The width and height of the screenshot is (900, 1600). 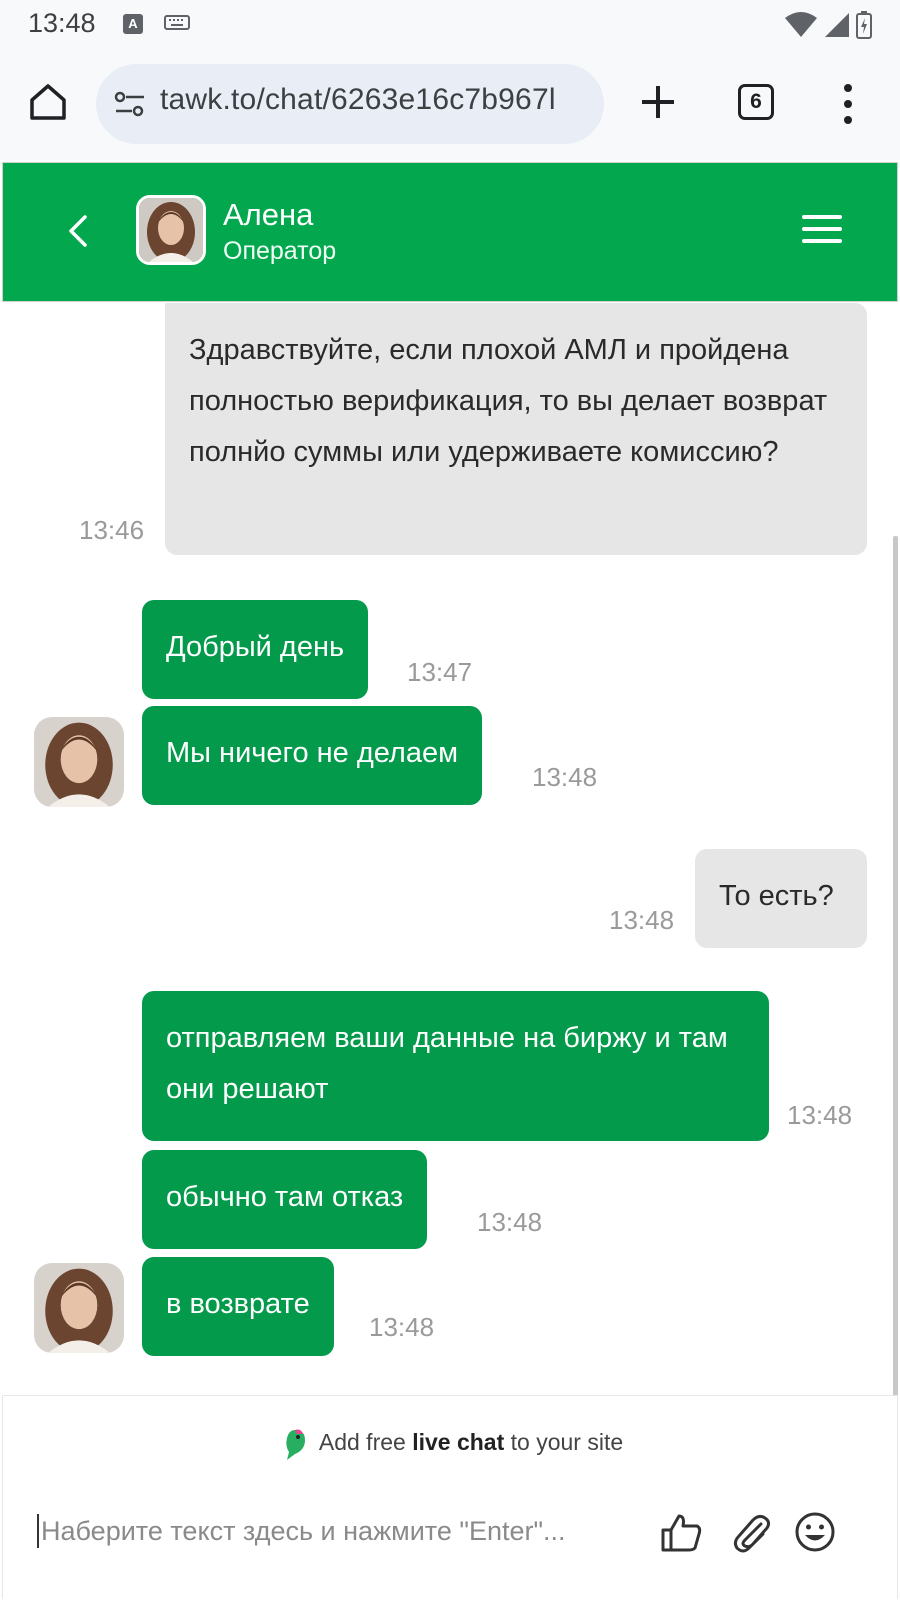 What do you see at coordinates (776, 896) in the screenshot?
I see `message-text: То есть?` at bounding box center [776, 896].